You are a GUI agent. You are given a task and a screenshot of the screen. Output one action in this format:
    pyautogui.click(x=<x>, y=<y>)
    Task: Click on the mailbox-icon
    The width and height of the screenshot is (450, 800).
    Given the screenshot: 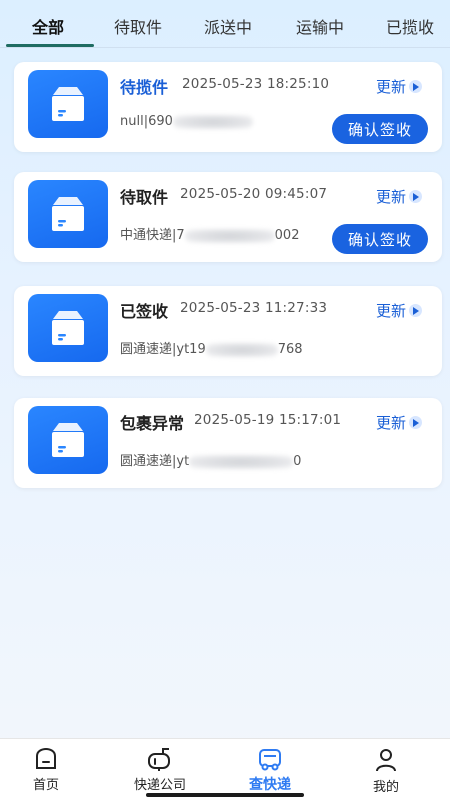 What is the action you would take?
    pyautogui.click(x=159, y=759)
    